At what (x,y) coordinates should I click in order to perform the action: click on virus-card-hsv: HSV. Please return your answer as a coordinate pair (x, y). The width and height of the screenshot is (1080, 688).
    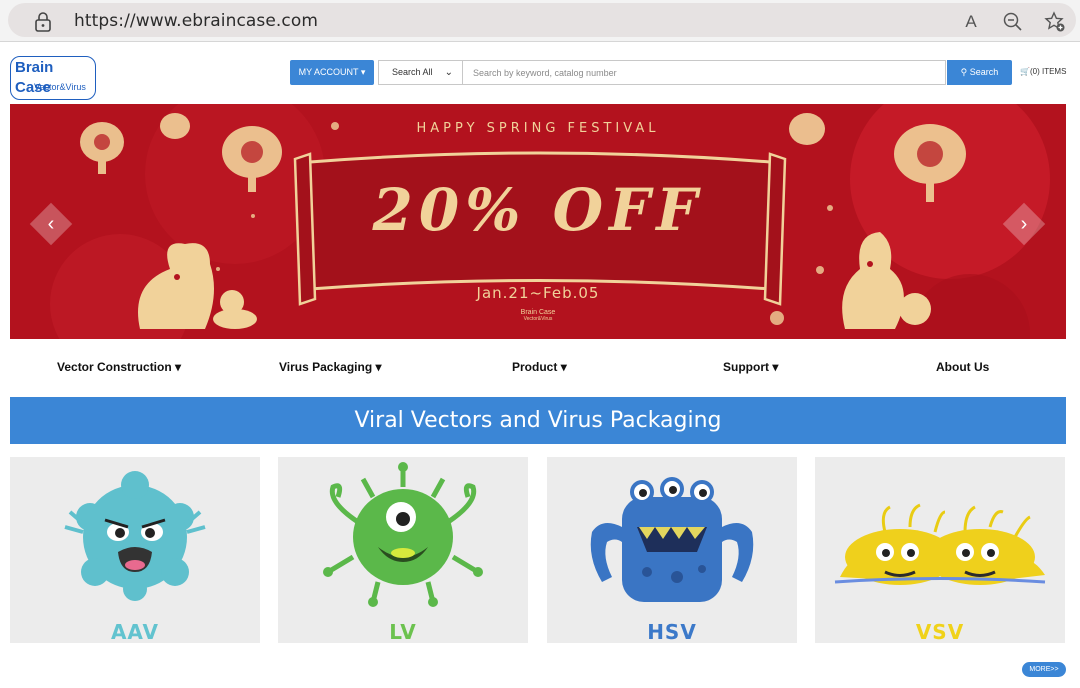
    Looking at the image, I should click on (672, 550).